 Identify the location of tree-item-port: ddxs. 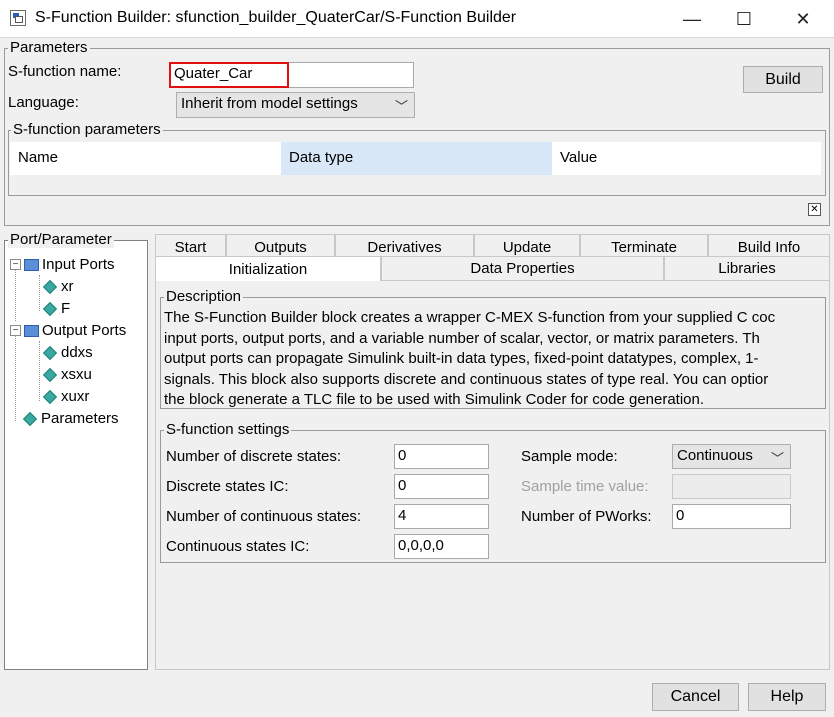
(67, 352).